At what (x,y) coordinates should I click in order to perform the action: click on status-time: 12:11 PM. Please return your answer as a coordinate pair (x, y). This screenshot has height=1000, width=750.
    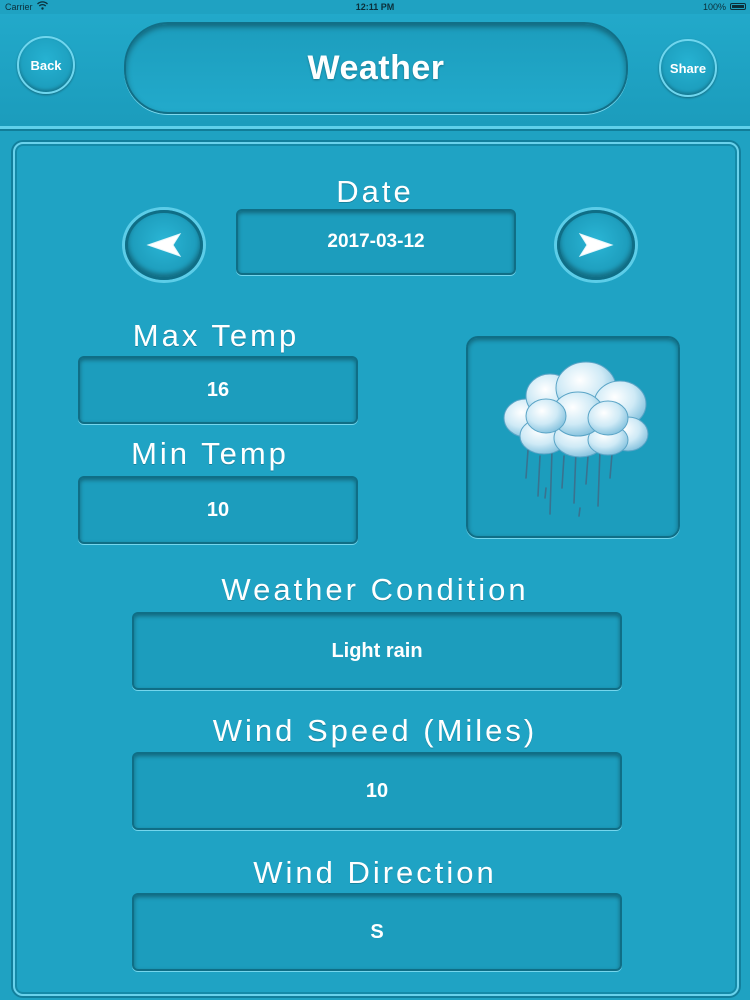
    Looking at the image, I should click on (375, 7).